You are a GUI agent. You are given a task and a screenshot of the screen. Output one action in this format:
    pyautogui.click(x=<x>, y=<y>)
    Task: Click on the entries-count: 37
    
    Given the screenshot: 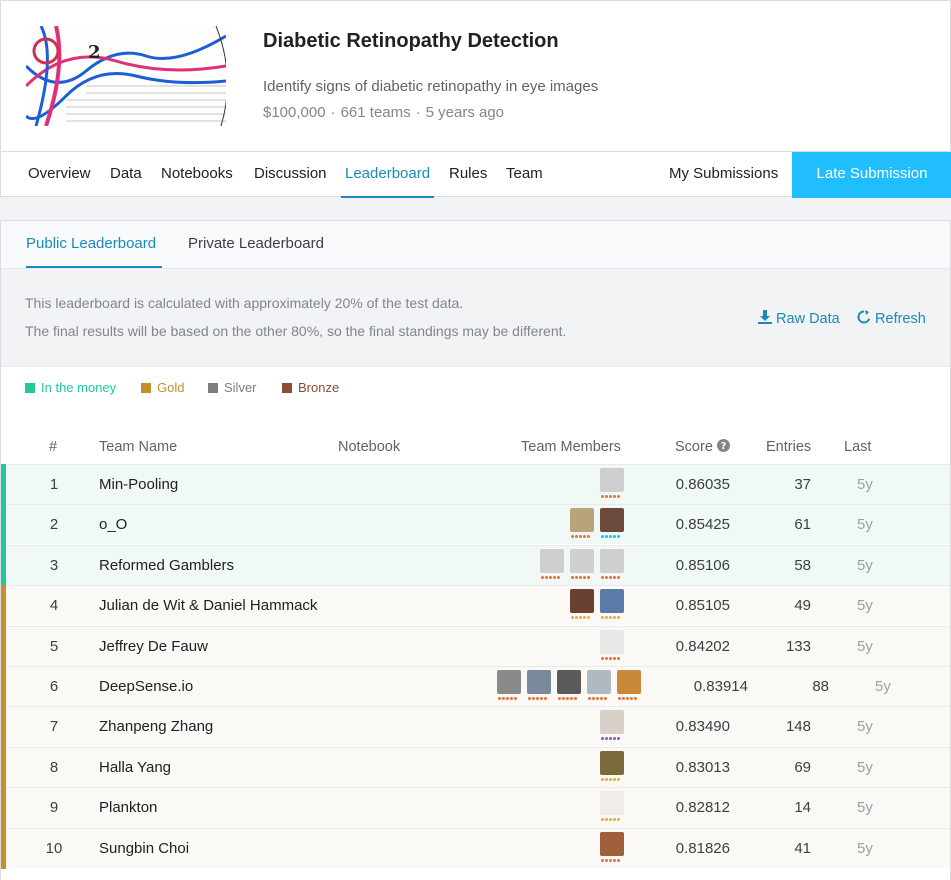 What is the action you would take?
    pyautogui.click(x=802, y=484)
    